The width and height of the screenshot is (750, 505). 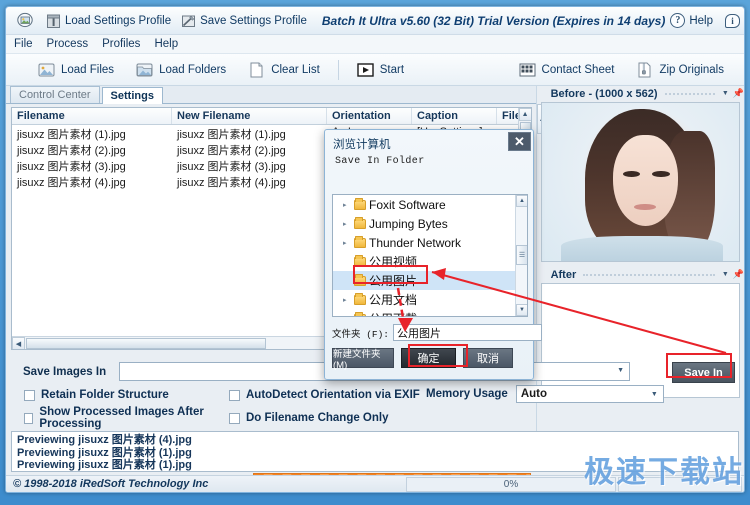 I want to click on checkbox-retain-folder-structure: Retain Folder Structure, so click(x=126, y=395).